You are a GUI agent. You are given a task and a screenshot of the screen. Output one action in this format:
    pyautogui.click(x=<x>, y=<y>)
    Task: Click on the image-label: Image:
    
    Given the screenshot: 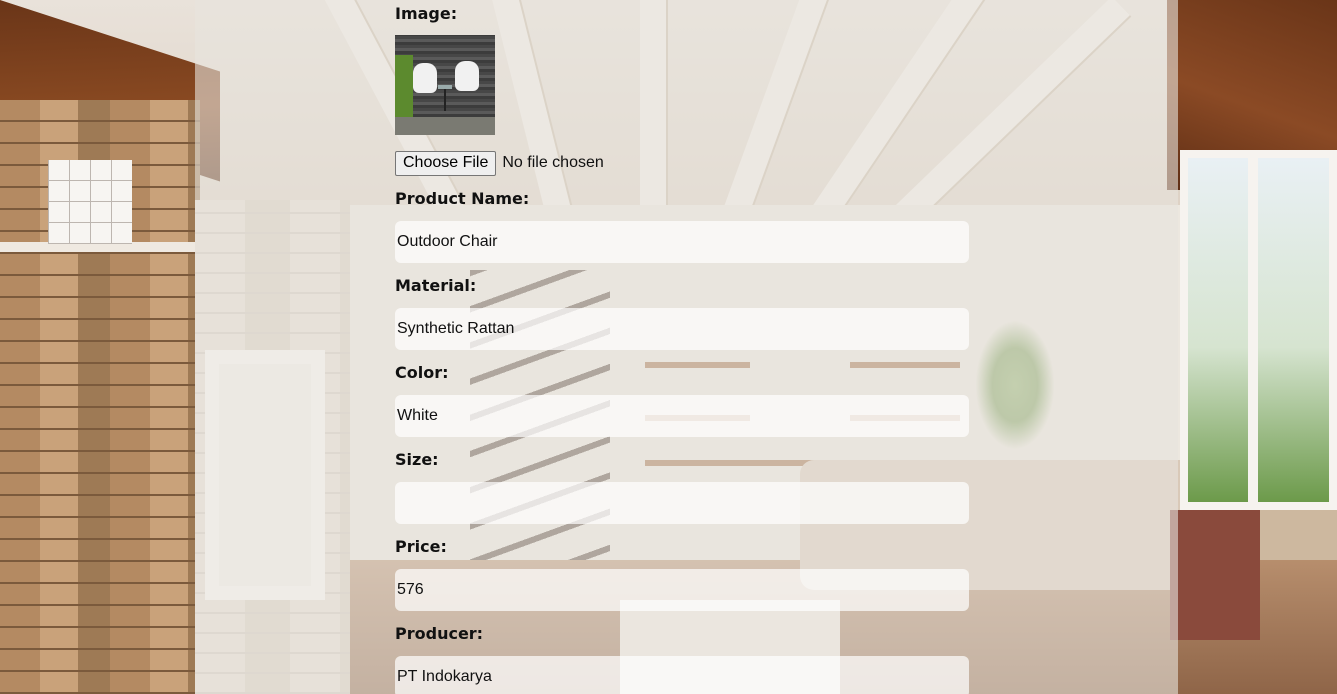 What is the action you would take?
    pyautogui.click(x=426, y=13)
    